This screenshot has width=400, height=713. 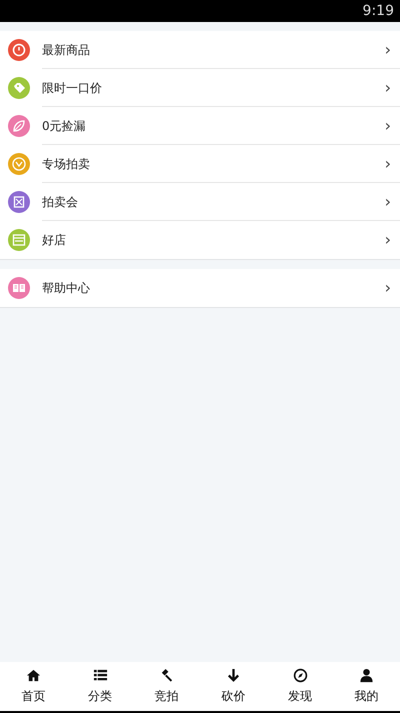 I want to click on shop-icon, so click(x=19, y=240).